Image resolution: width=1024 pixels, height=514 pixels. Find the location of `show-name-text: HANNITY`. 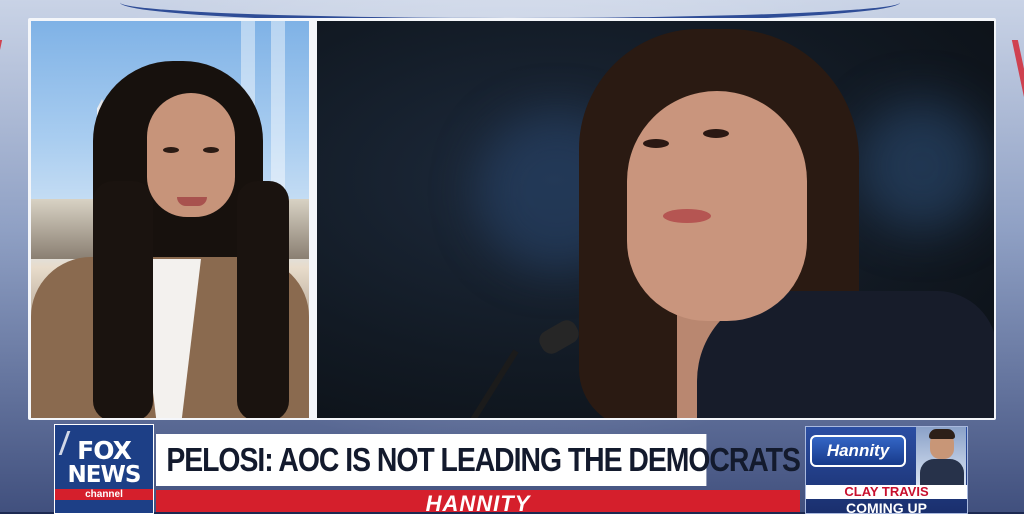

show-name-text: HANNITY is located at coordinates (478, 501).